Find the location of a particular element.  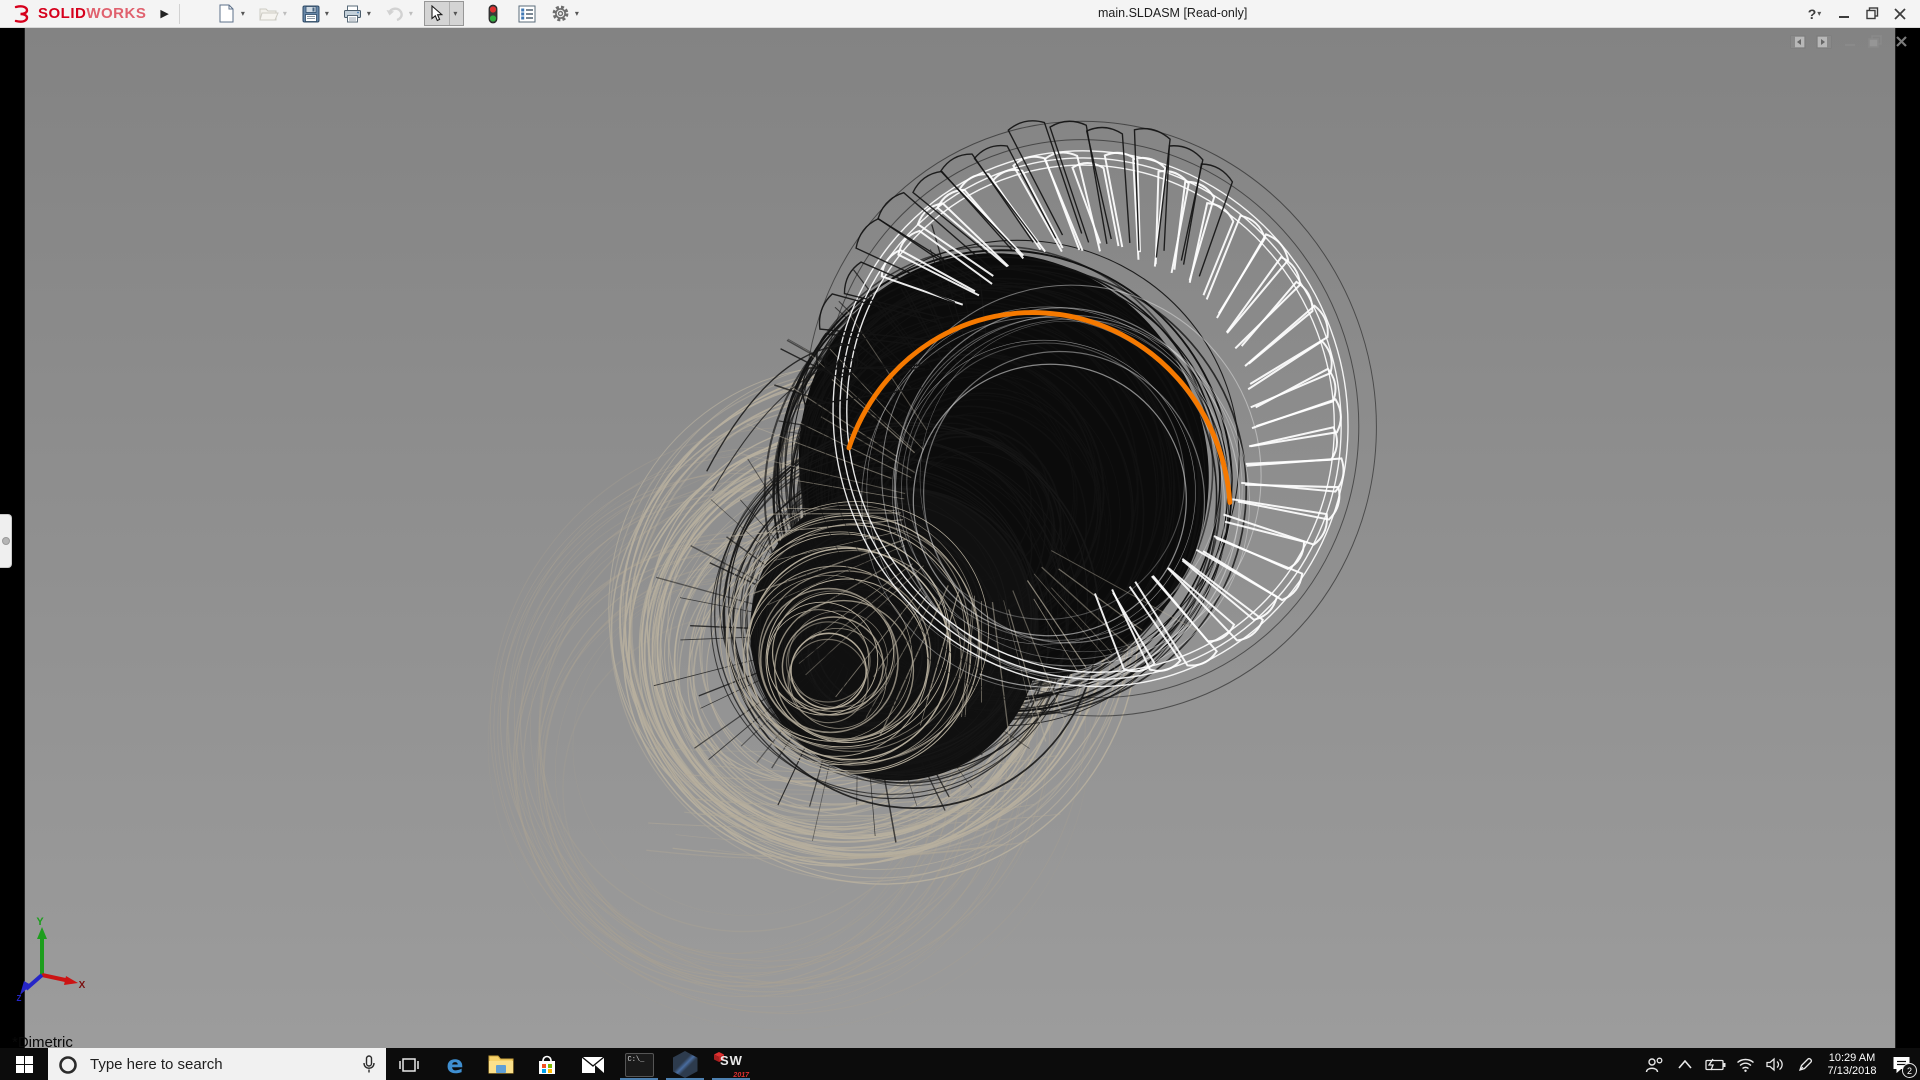

save-dropdown-icon: ▾ is located at coordinates (327, 13).